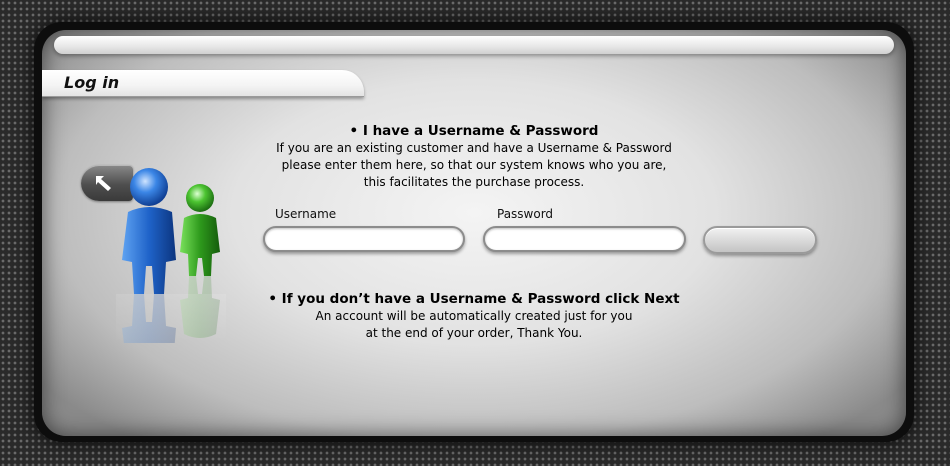  I want to click on existing-customer-text-line: this facilitates the purchase process., so click(474, 182).